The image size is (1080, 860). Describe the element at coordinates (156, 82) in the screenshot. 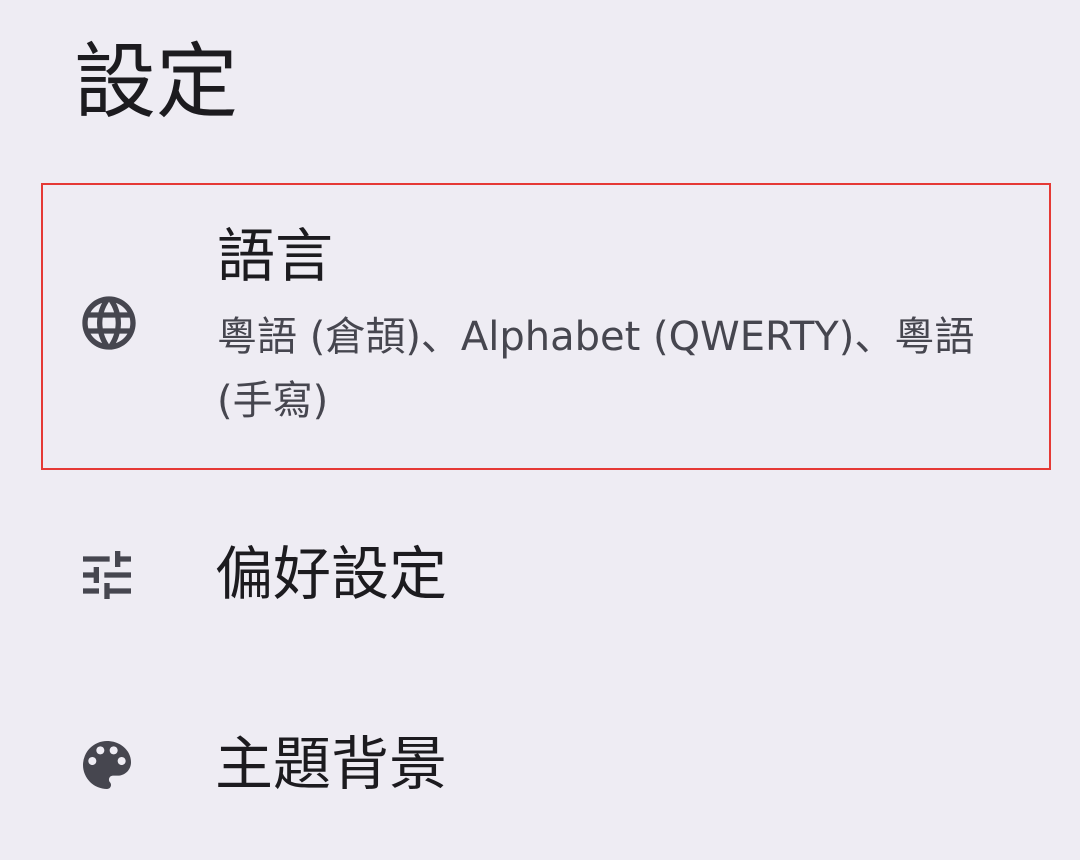

I see `page-title: 設定` at that location.